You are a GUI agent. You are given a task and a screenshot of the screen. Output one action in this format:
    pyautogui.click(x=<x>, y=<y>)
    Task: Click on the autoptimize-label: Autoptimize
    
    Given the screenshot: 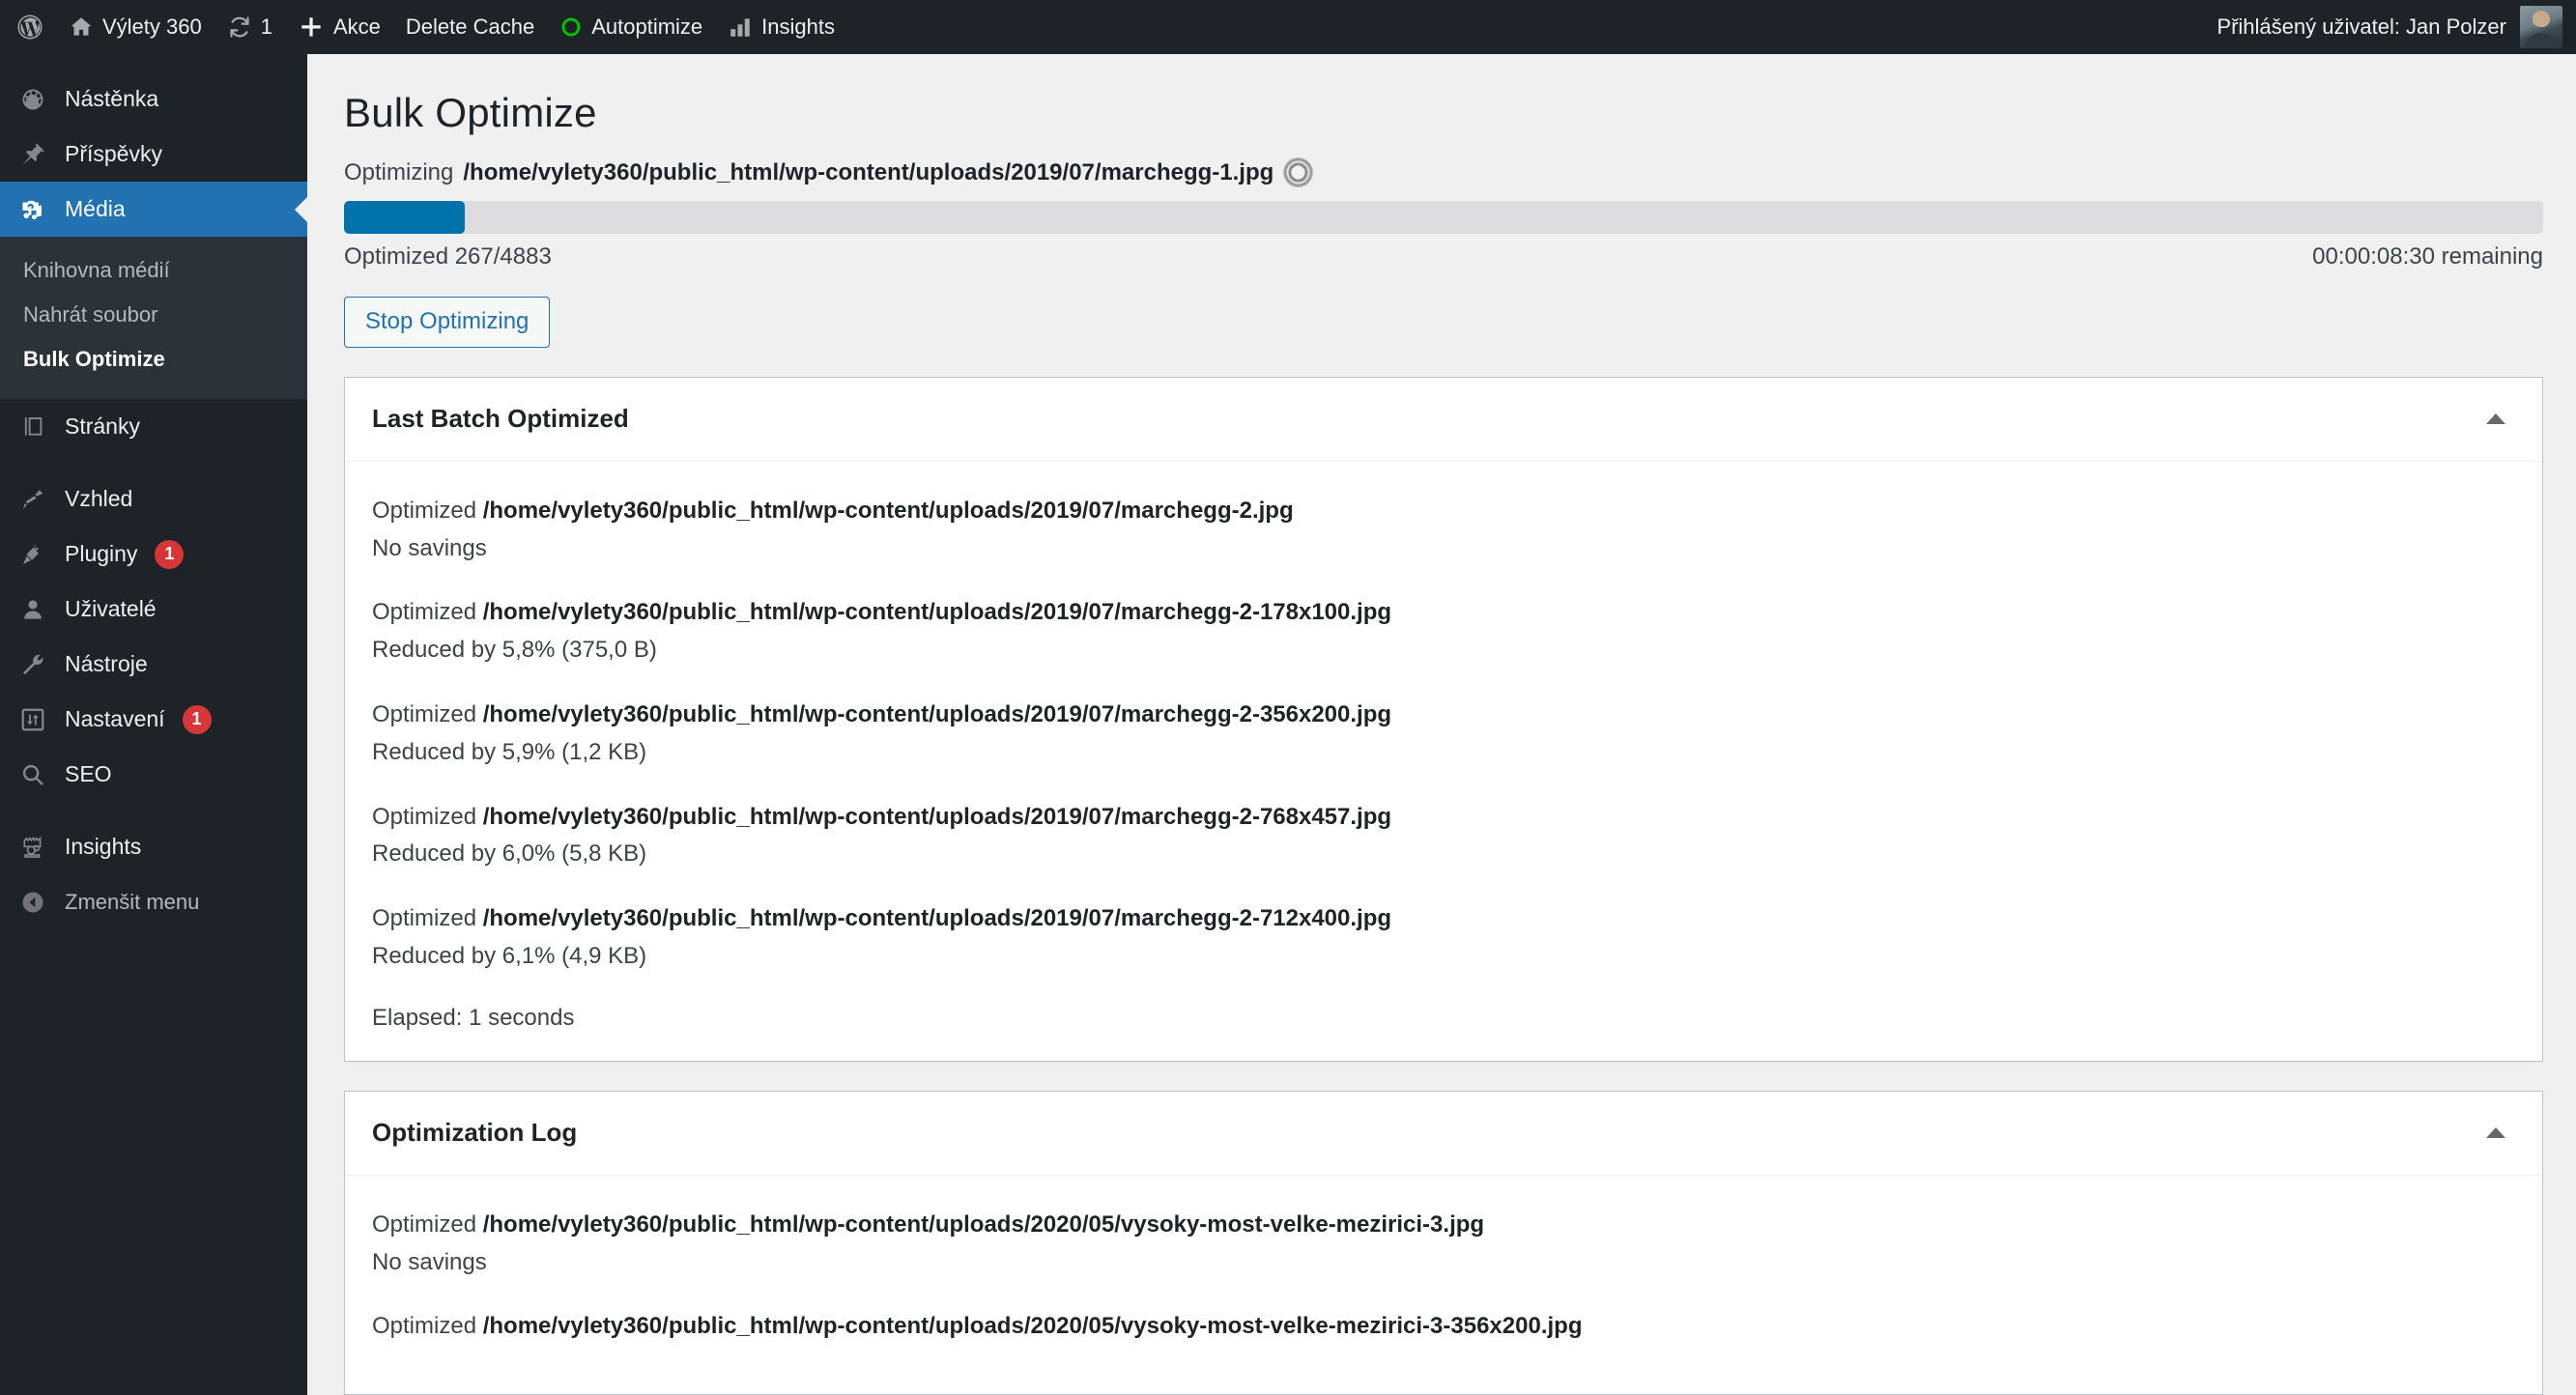 What is the action you would take?
    pyautogui.click(x=647, y=26)
    